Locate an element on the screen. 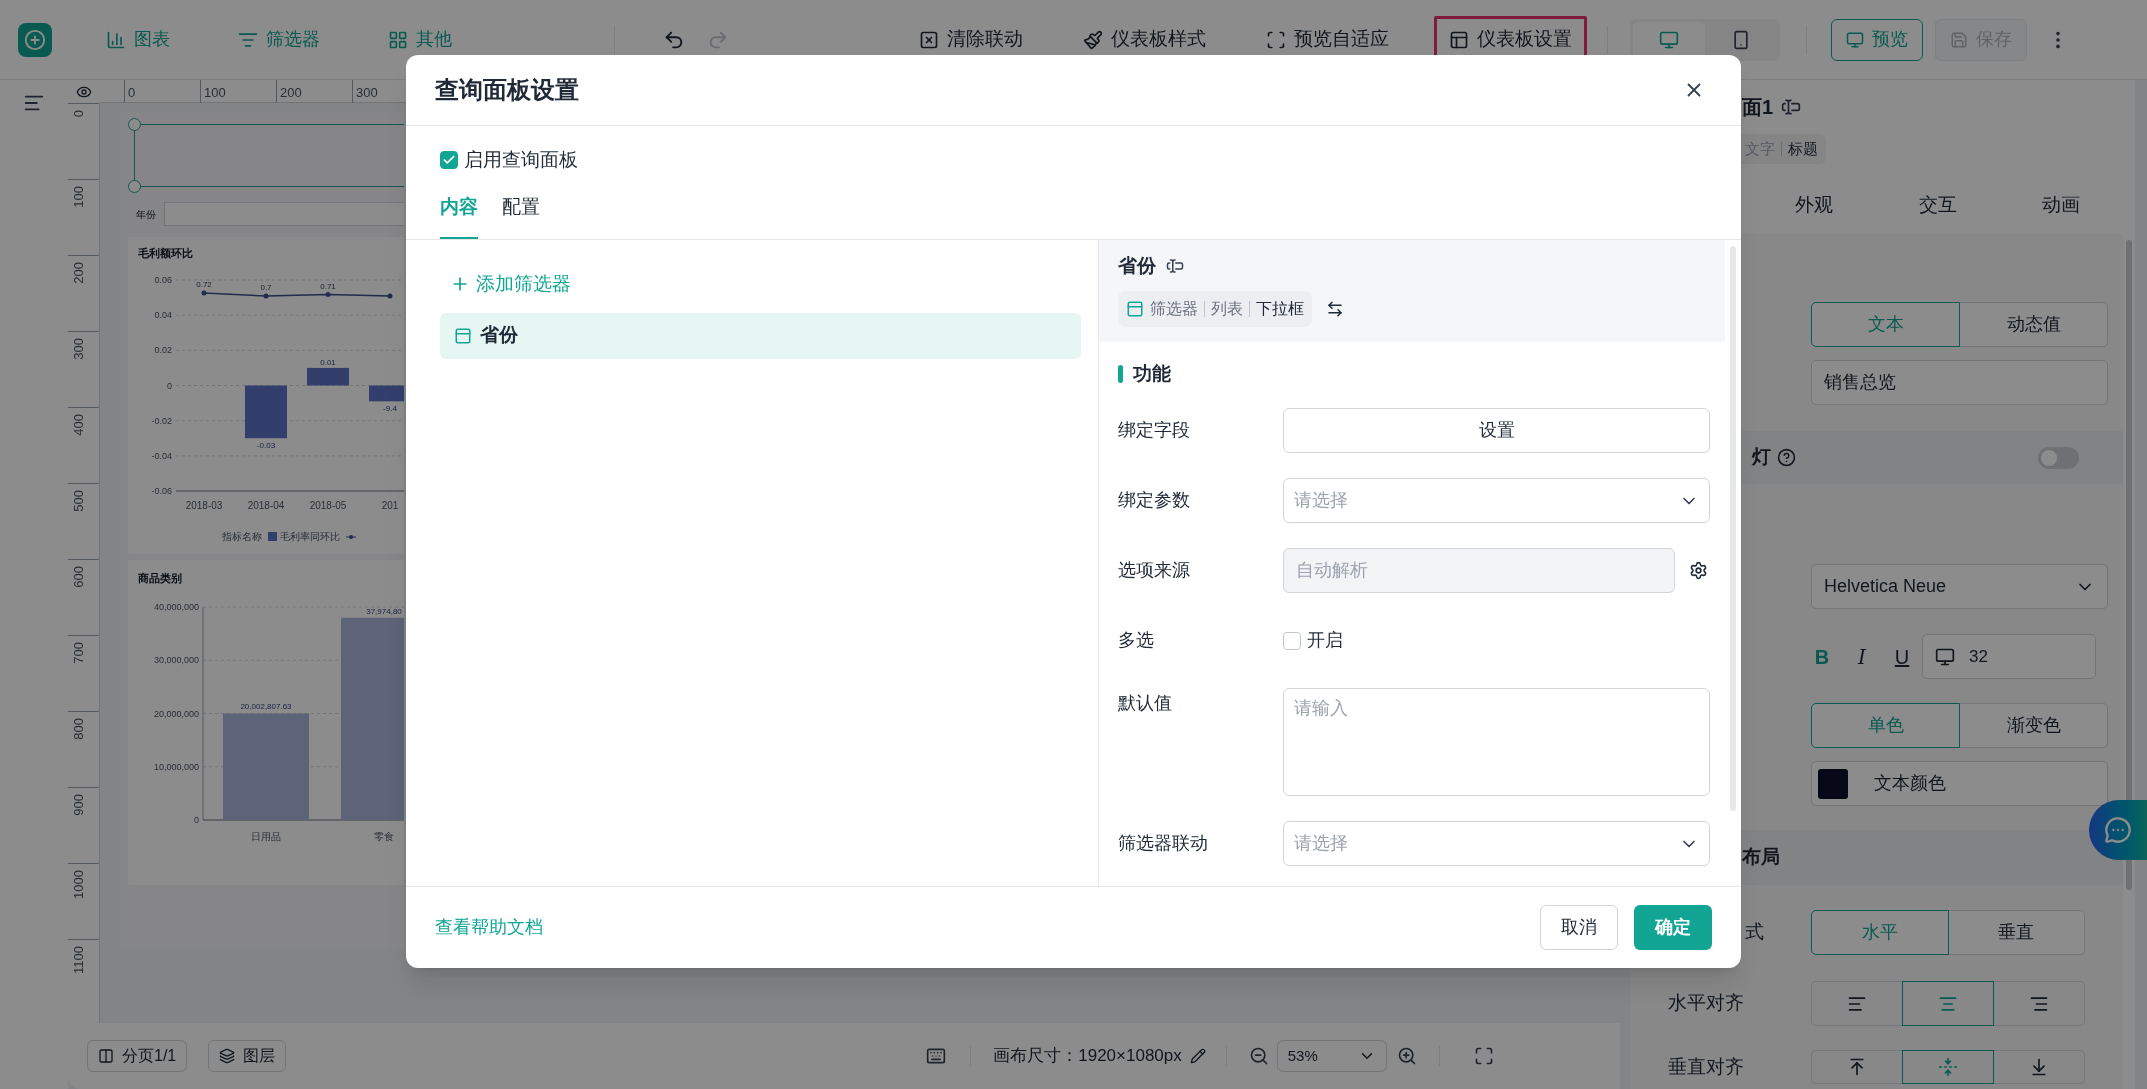  italic-button: I is located at coordinates (1862, 656).